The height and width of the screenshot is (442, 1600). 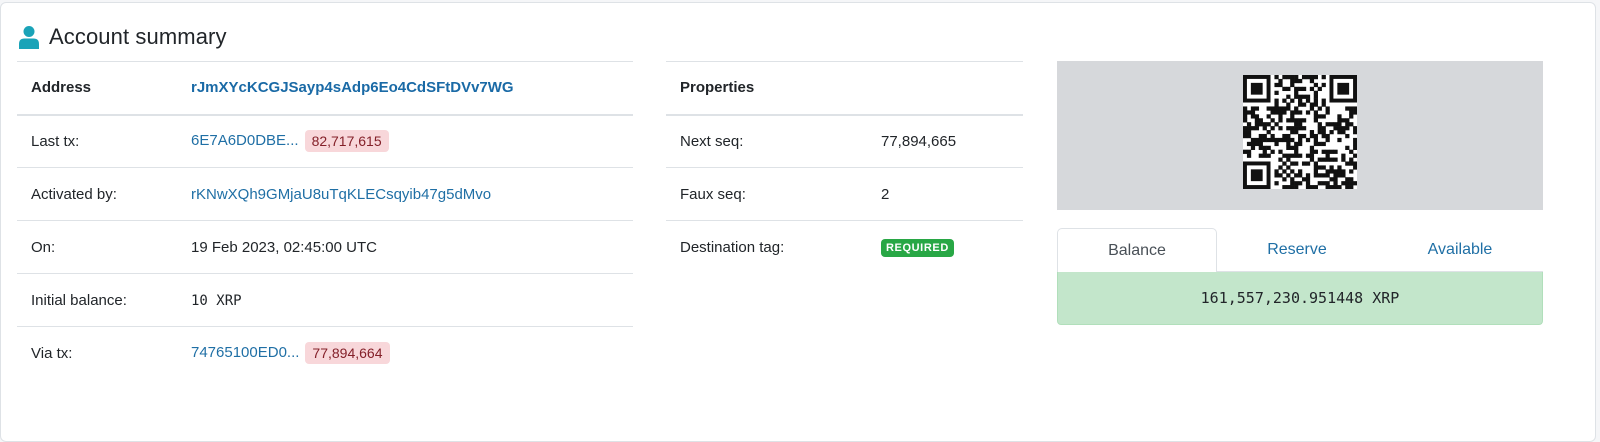 What do you see at coordinates (79, 300) in the screenshot?
I see `initial-balance-label: Initial balance:` at bounding box center [79, 300].